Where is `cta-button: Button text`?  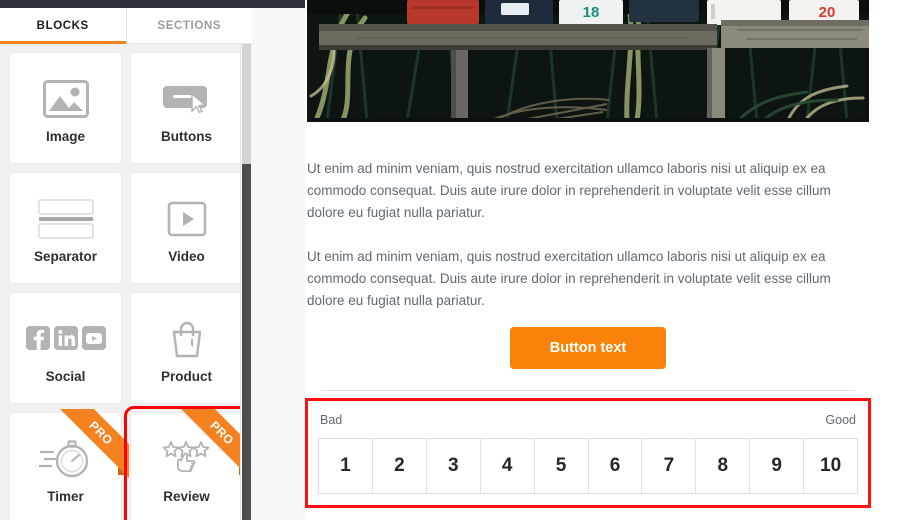 cta-button: Button text is located at coordinates (588, 348).